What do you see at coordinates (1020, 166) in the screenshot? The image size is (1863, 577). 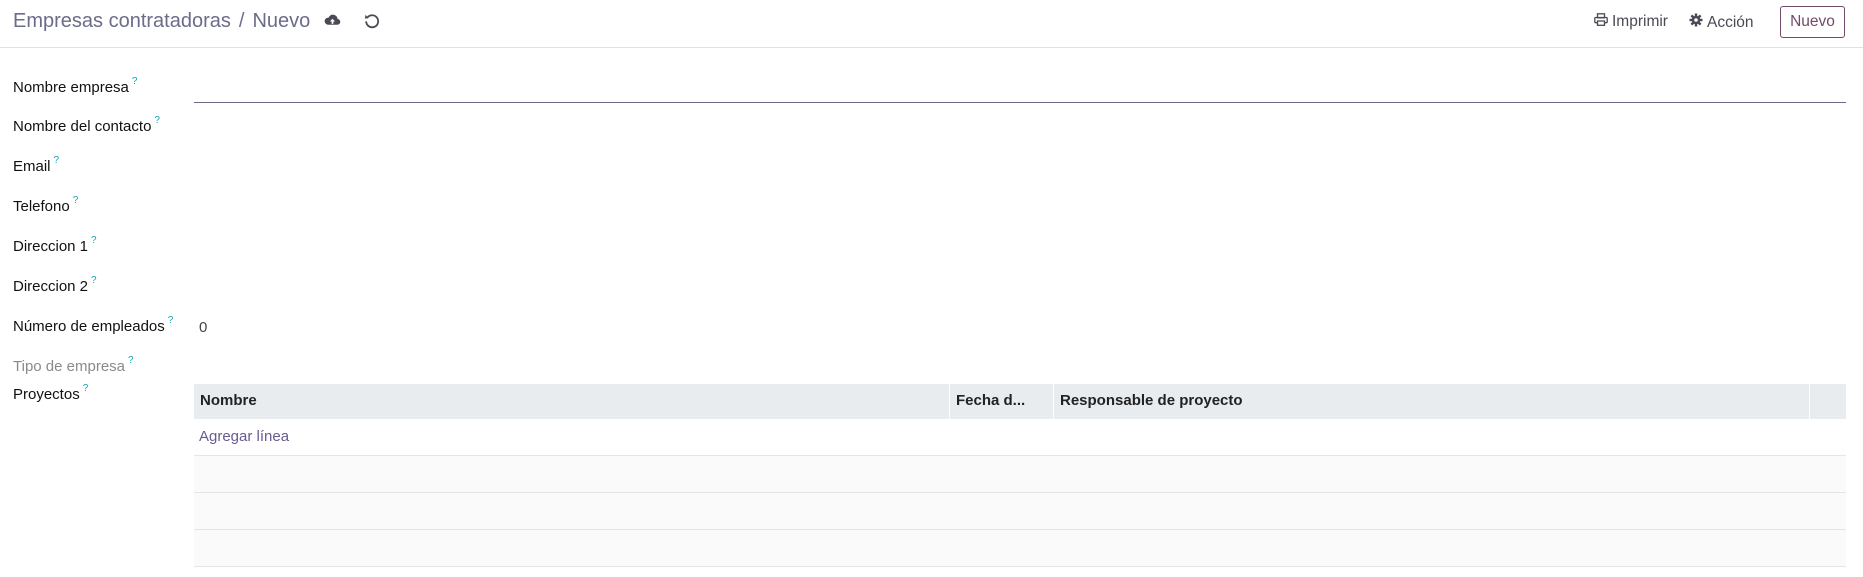 I see `email-input` at bounding box center [1020, 166].